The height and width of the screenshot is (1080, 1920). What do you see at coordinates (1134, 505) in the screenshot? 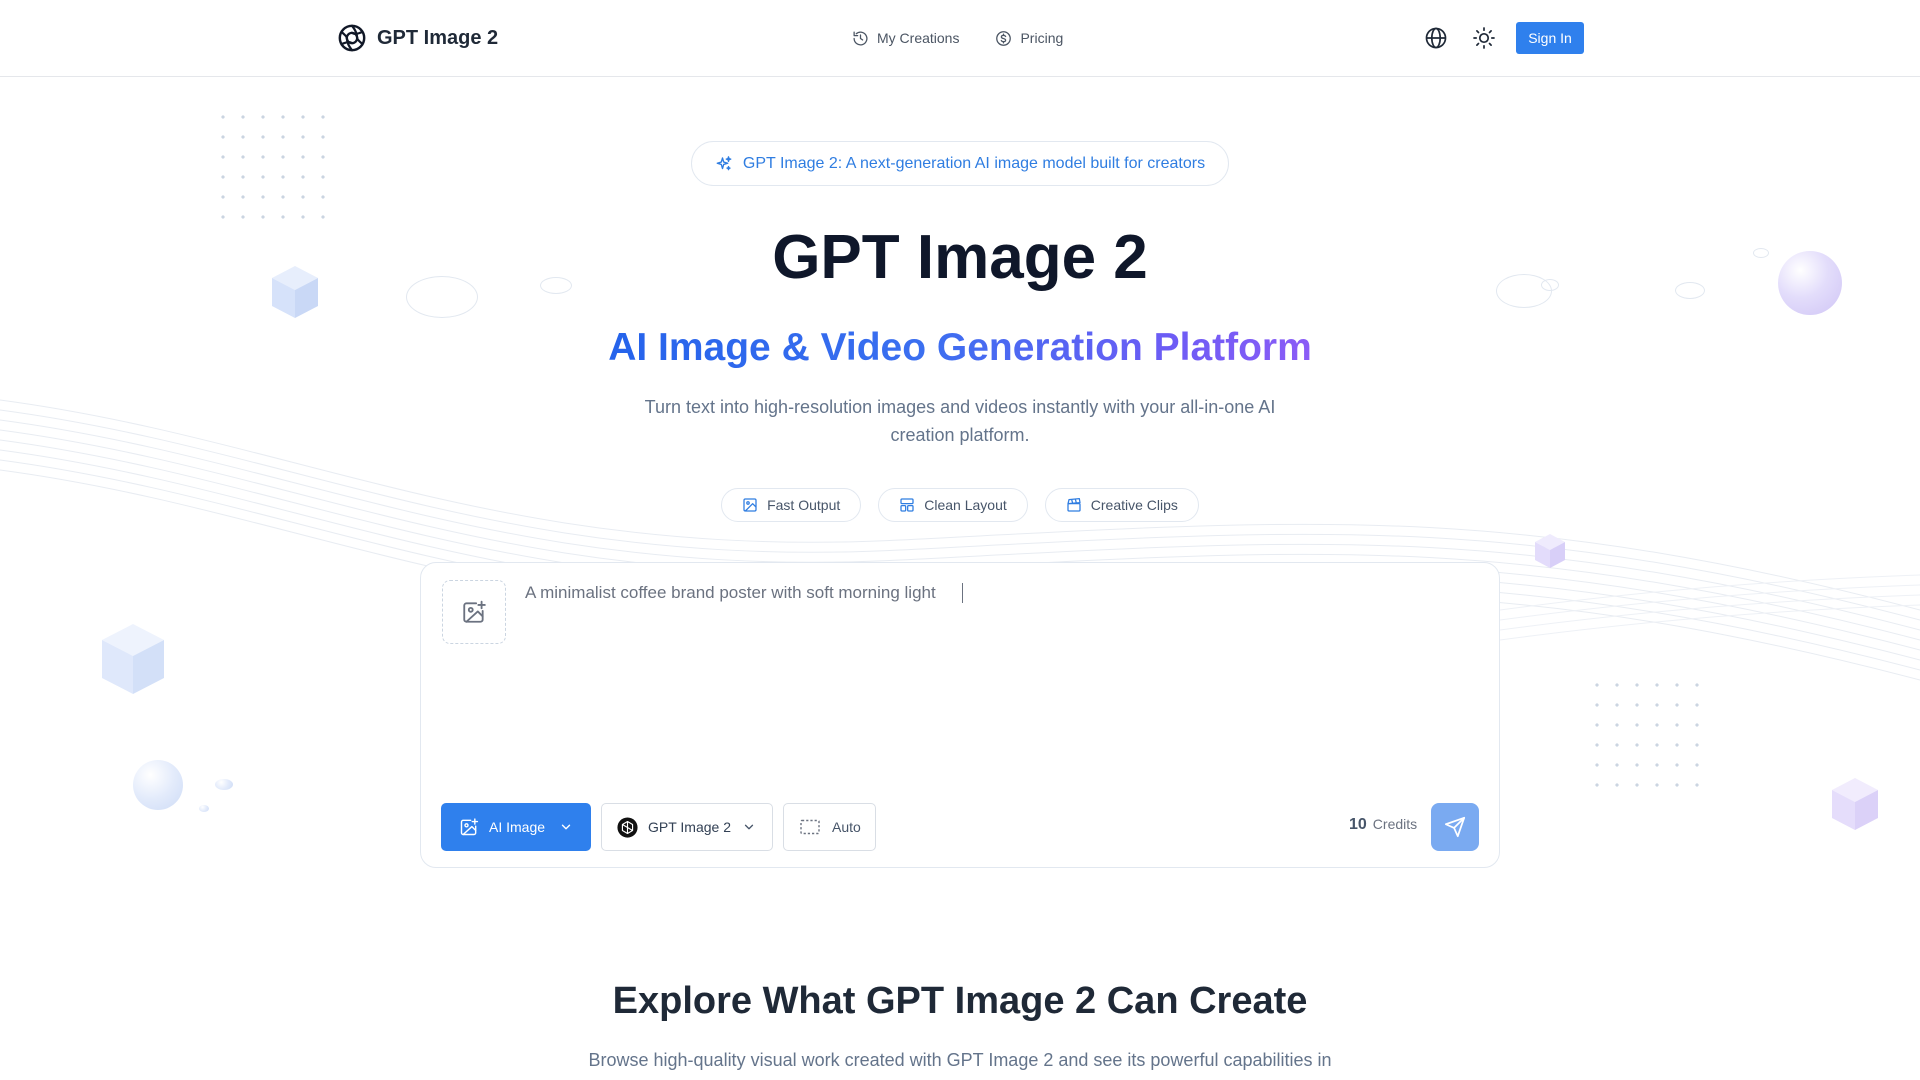
I see `chip-label: Creative Clips` at bounding box center [1134, 505].